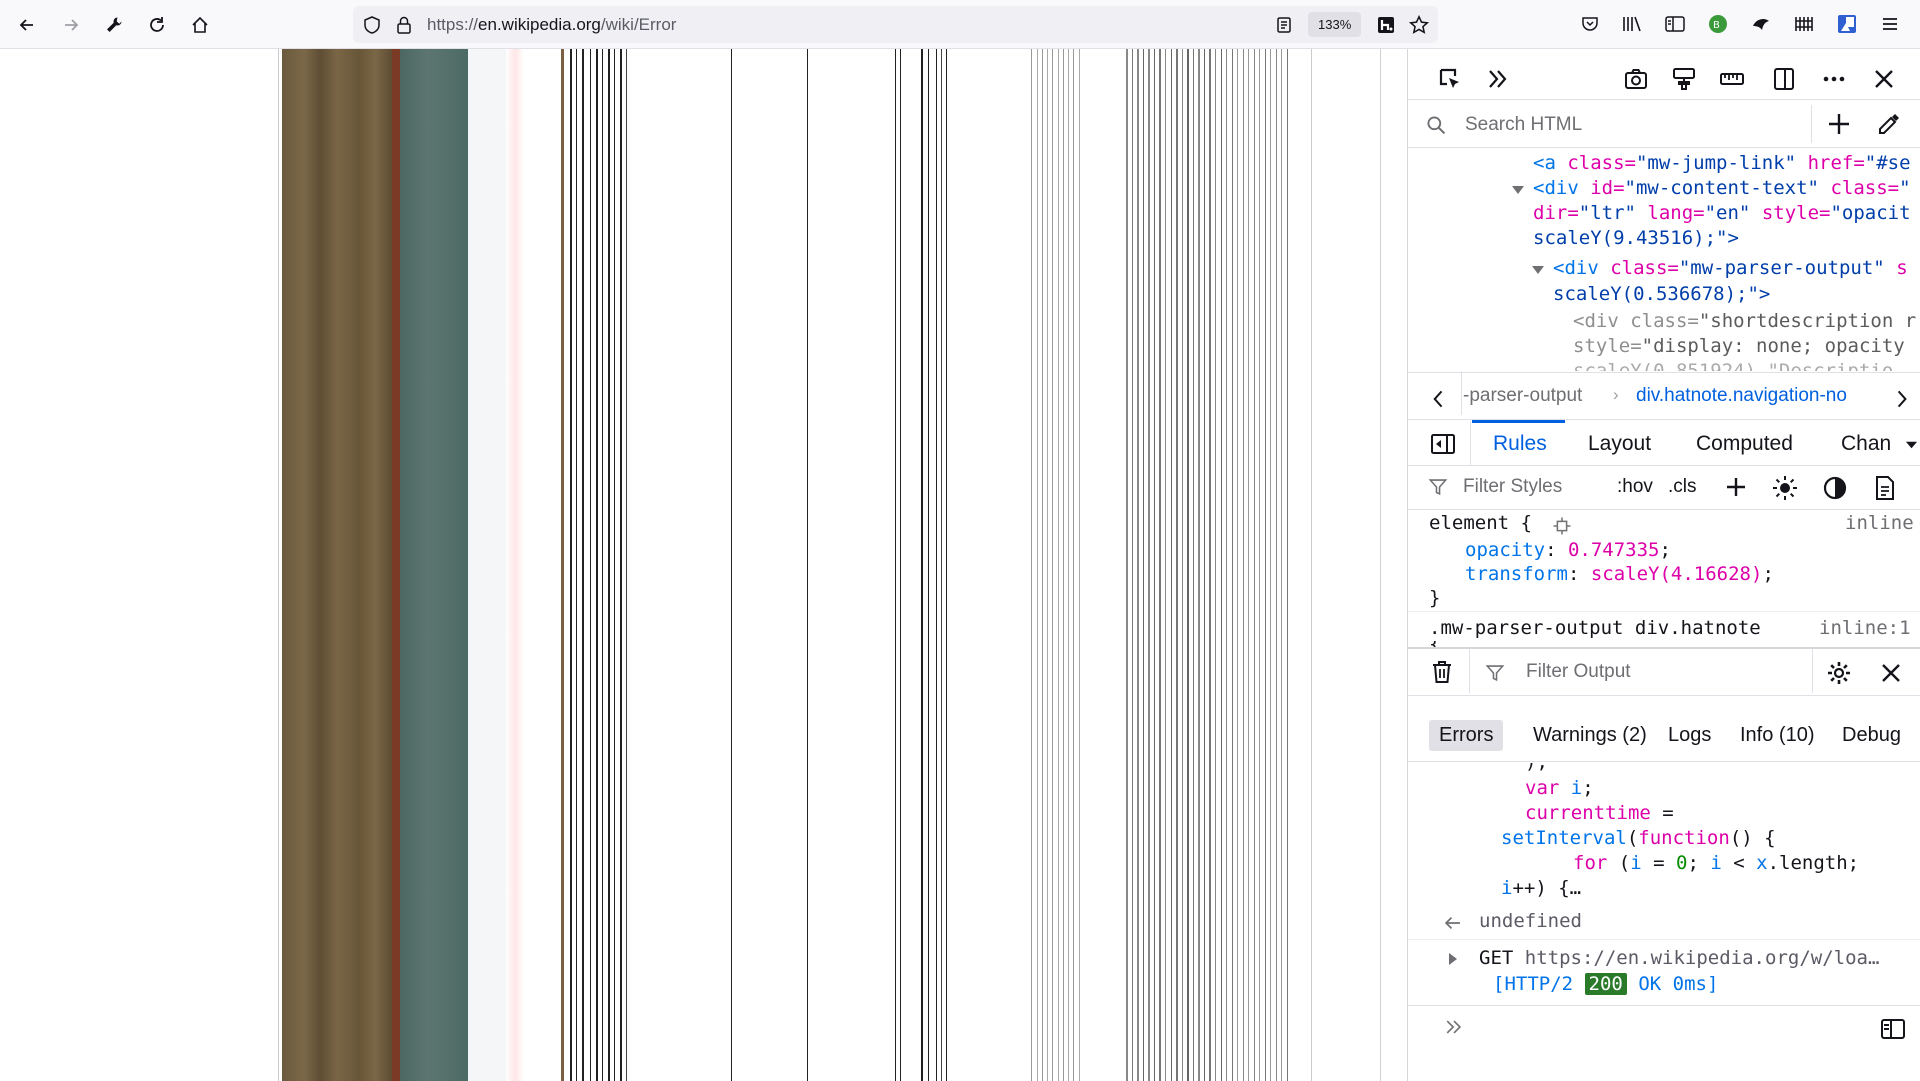 Image resolution: width=1920 pixels, height=1081 pixels. What do you see at coordinates (1866, 444) in the screenshot?
I see `tab-changes: Chan` at bounding box center [1866, 444].